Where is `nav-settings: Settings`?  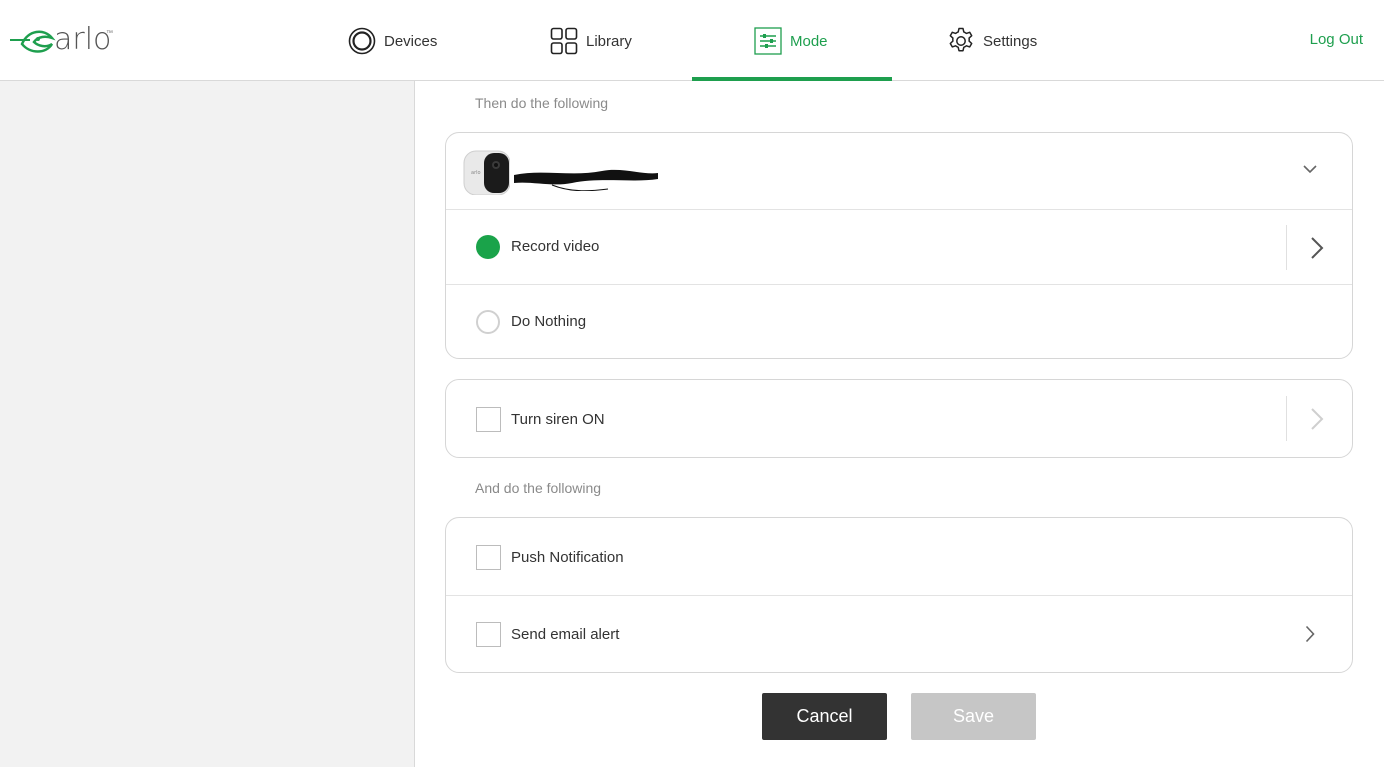 nav-settings: Settings is located at coordinates (992, 41).